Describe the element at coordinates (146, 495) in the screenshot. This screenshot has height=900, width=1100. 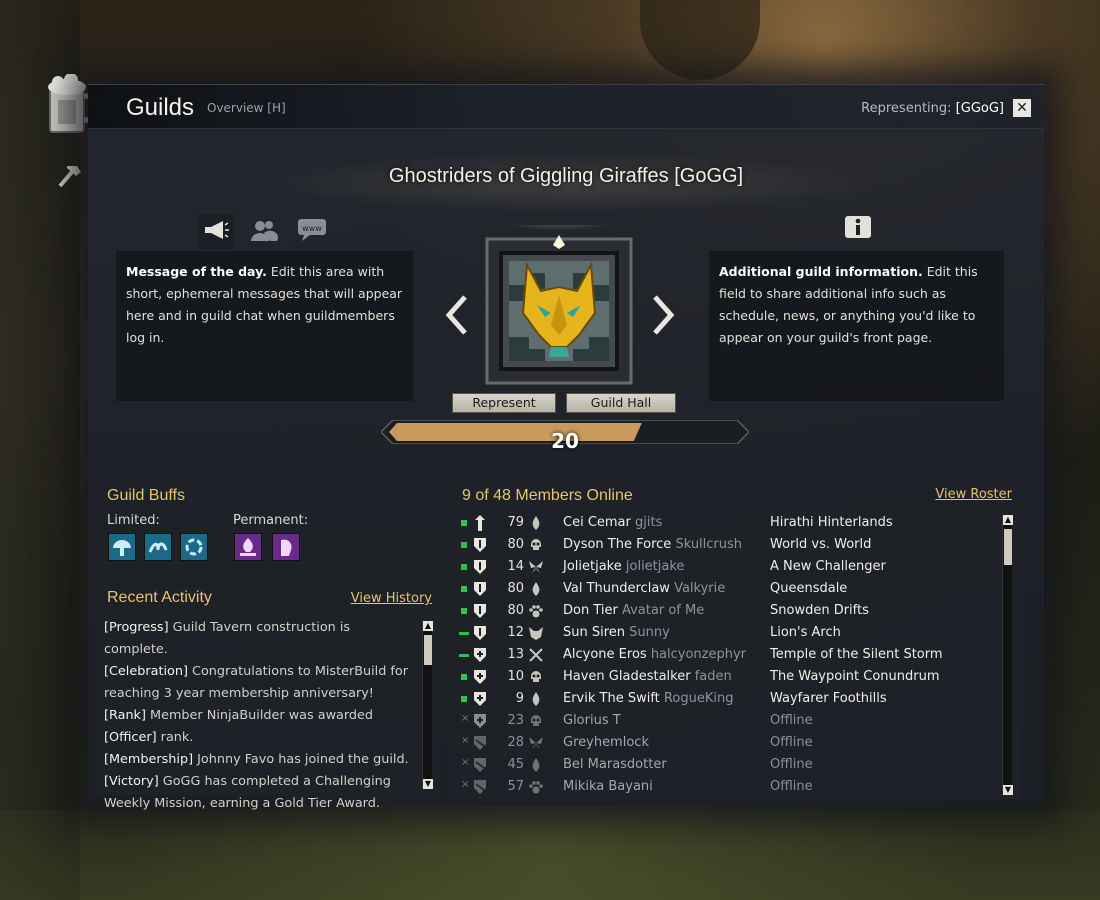
I see `buffs-title: Guild Buffs` at that location.